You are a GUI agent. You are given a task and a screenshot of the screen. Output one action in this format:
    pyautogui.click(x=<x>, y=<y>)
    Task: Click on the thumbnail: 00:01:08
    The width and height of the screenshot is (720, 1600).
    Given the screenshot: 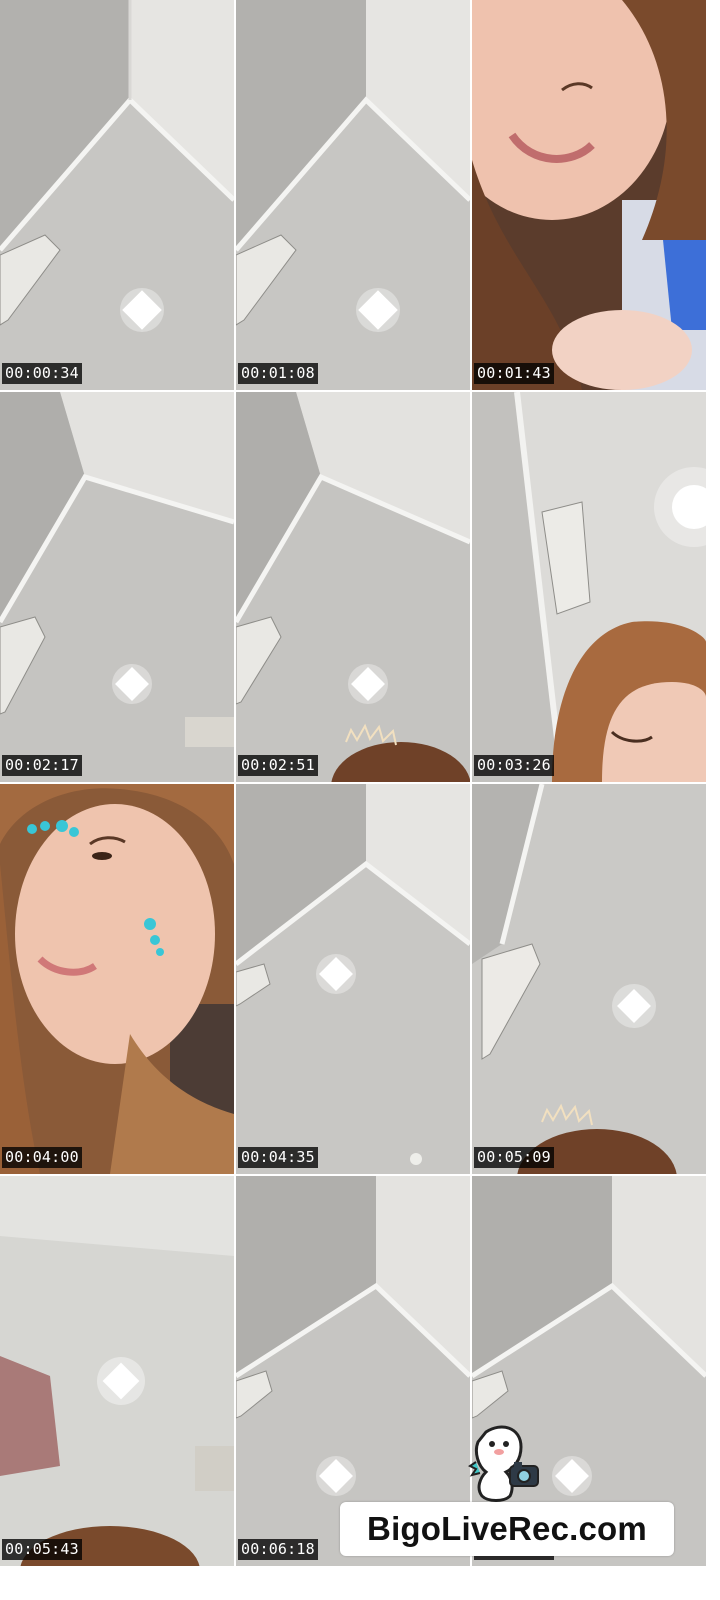 What is the action you would take?
    pyautogui.click(x=353, y=195)
    